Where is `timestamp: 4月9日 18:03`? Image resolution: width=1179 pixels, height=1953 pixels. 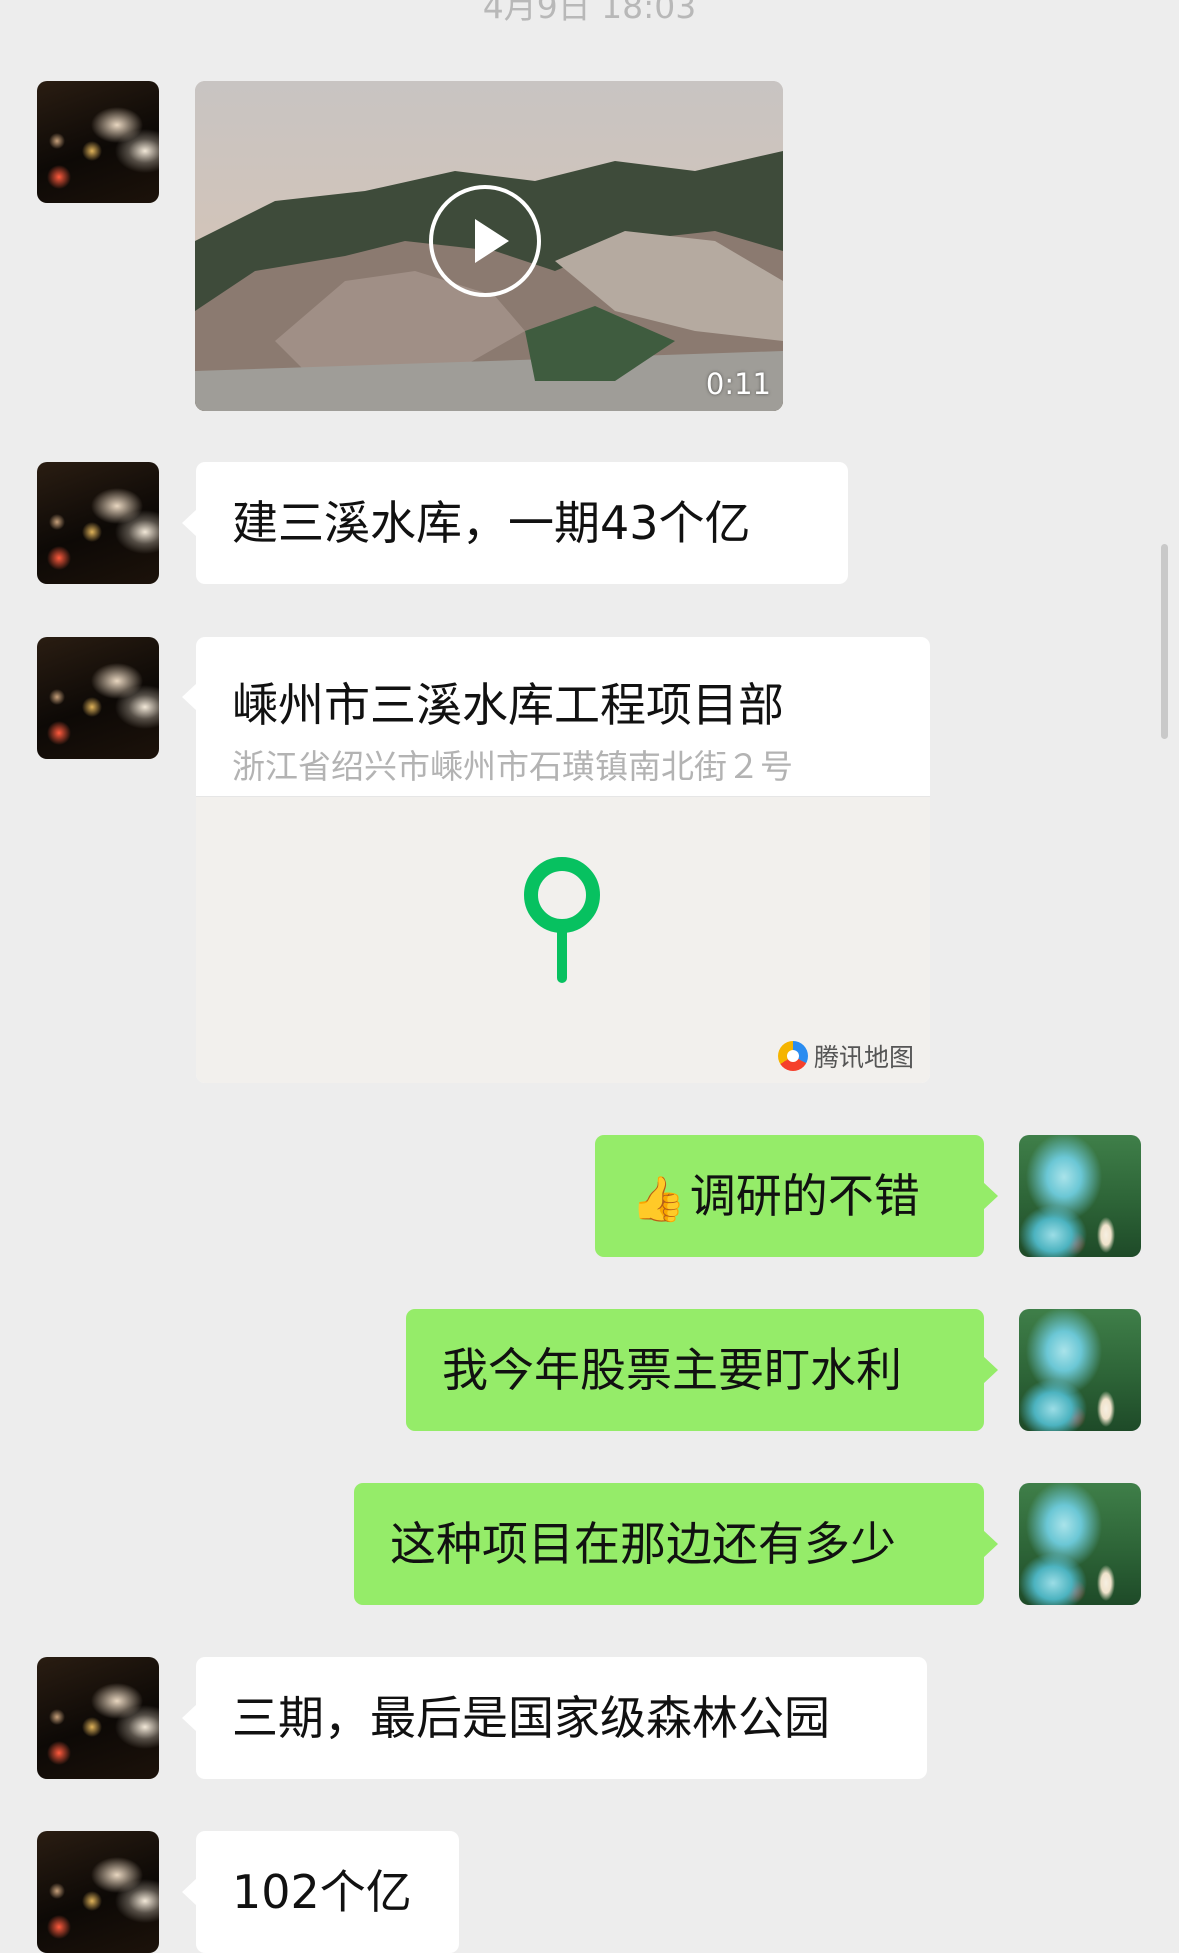
timestamp: 4月9日 18:03 is located at coordinates (589, 13).